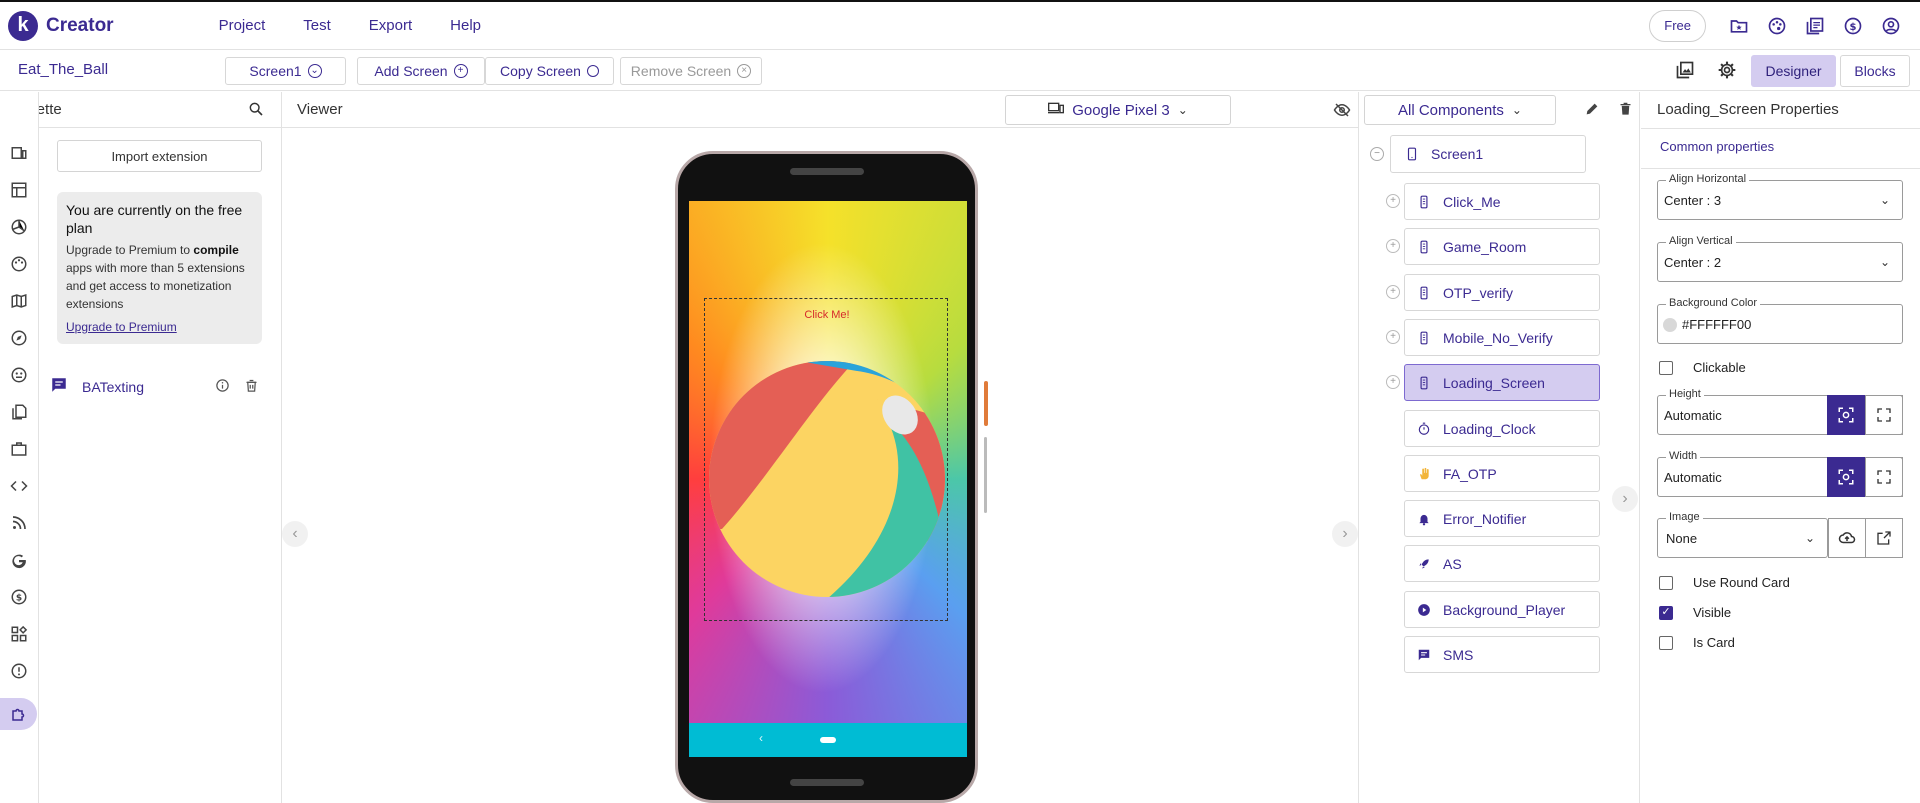 This screenshot has width=1920, height=803. I want to click on phone-screen: Click Me! ‹, so click(828, 479).